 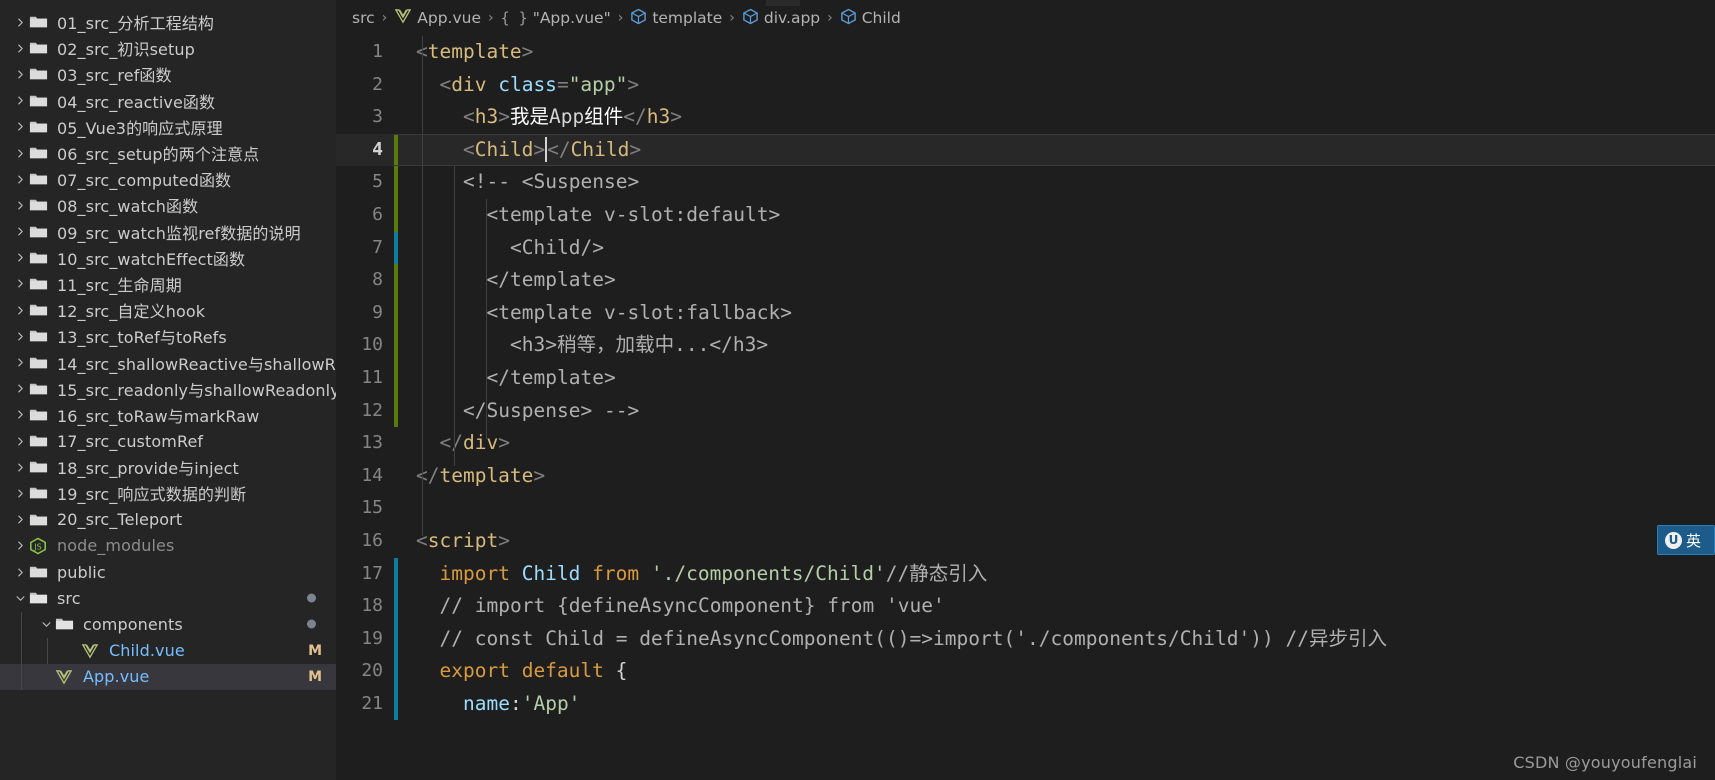 I want to click on code-line: 13 </div>, so click(x=1025, y=443).